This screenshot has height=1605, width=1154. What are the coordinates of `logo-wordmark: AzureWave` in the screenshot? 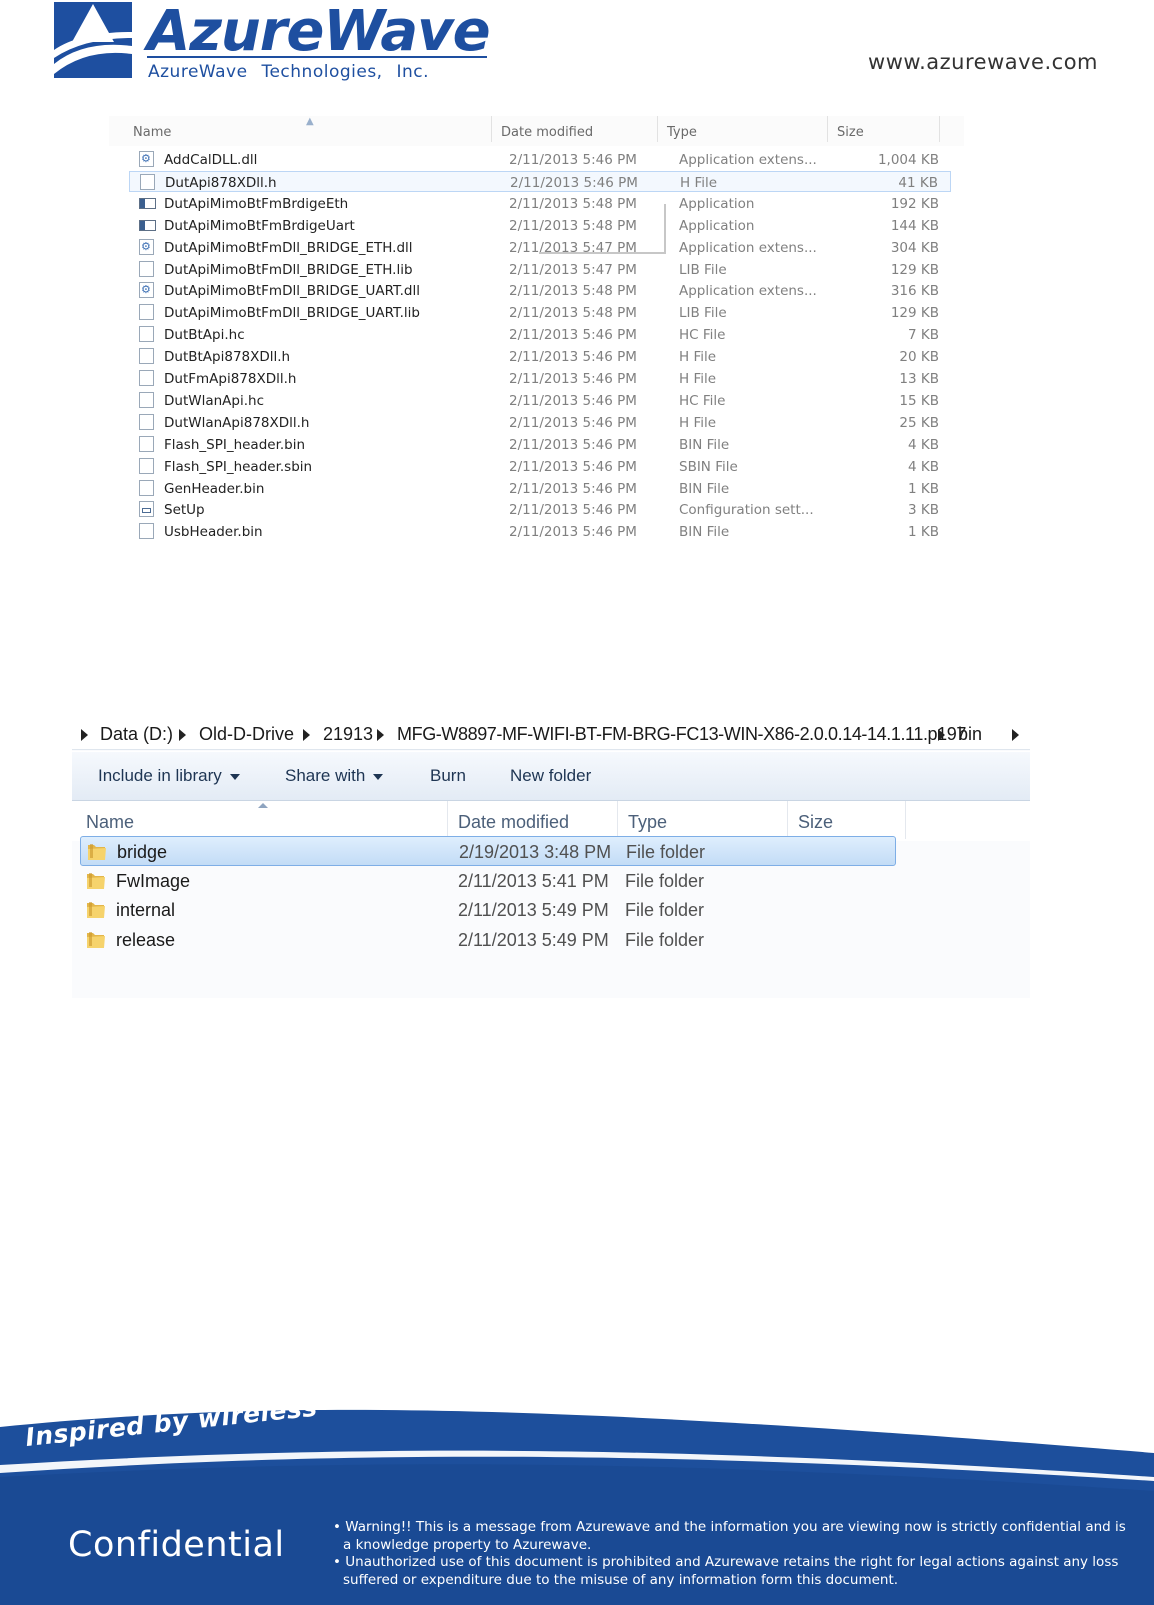 It's located at (319, 32).